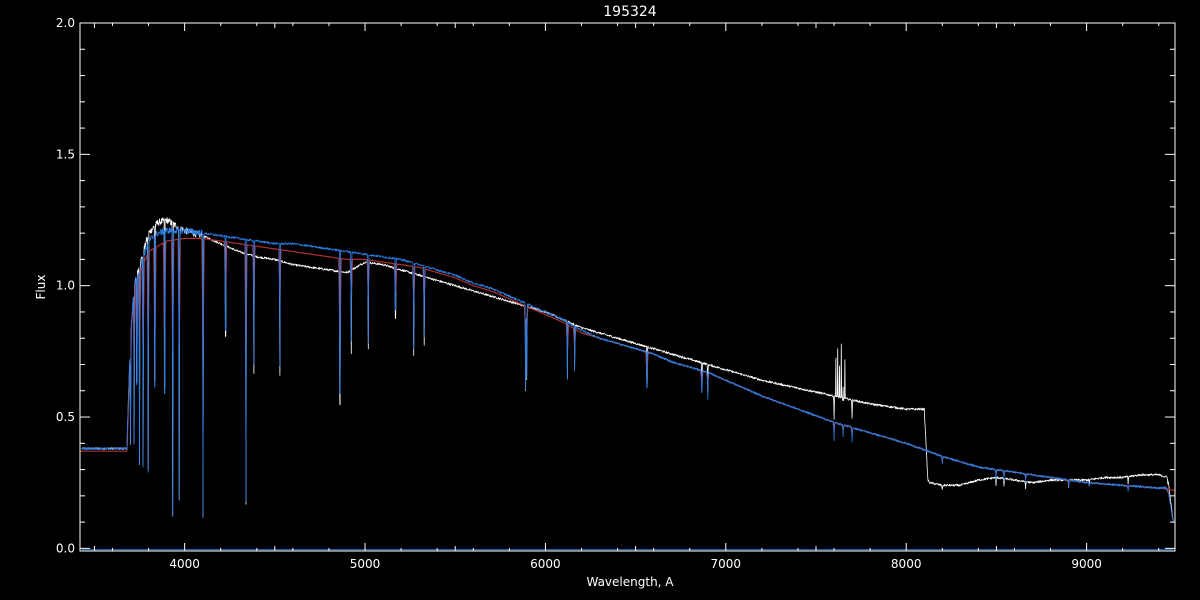 This screenshot has width=1200, height=600. What do you see at coordinates (726, 564) in the screenshot?
I see `x-tick-label: 7000` at bounding box center [726, 564].